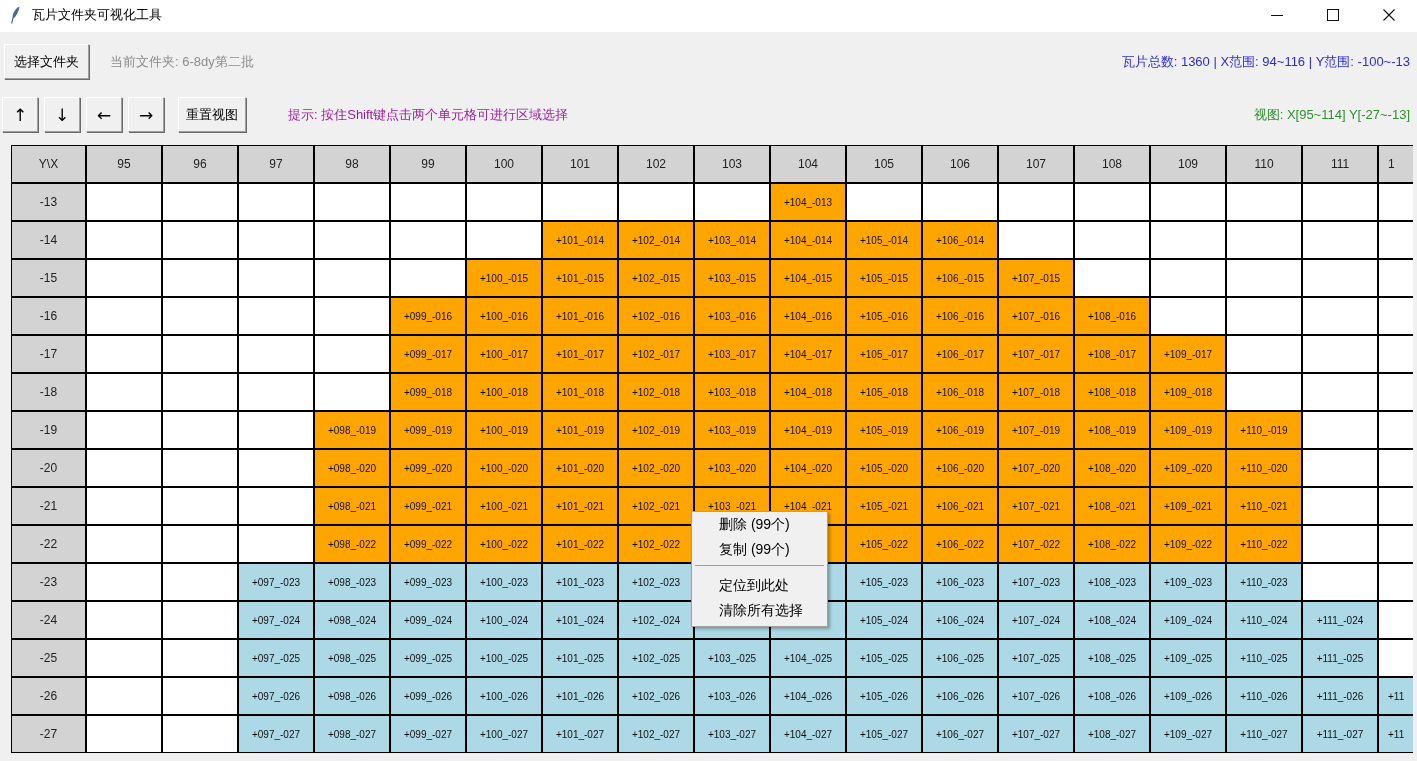 The image size is (1417, 761). Describe the element at coordinates (48, 430) in the screenshot. I see `row-header: -19` at that location.